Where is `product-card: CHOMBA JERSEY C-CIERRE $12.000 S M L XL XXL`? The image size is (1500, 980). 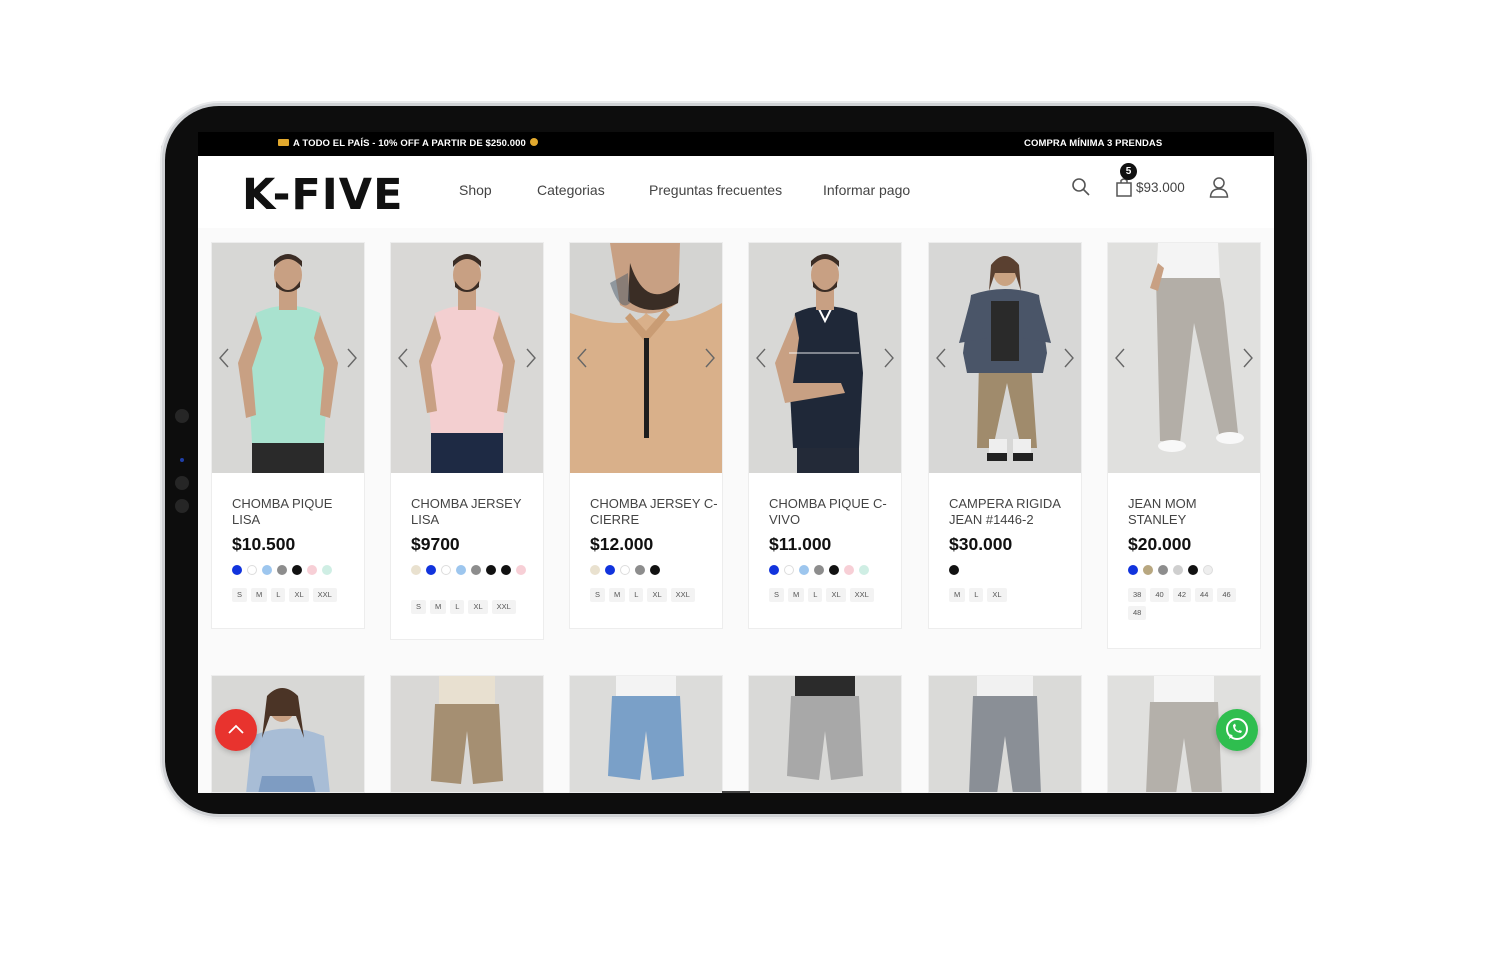 product-card: CHOMBA JERSEY C-CIERRE $12.000 S M L XL XXL is located at coordinates (646, 435).